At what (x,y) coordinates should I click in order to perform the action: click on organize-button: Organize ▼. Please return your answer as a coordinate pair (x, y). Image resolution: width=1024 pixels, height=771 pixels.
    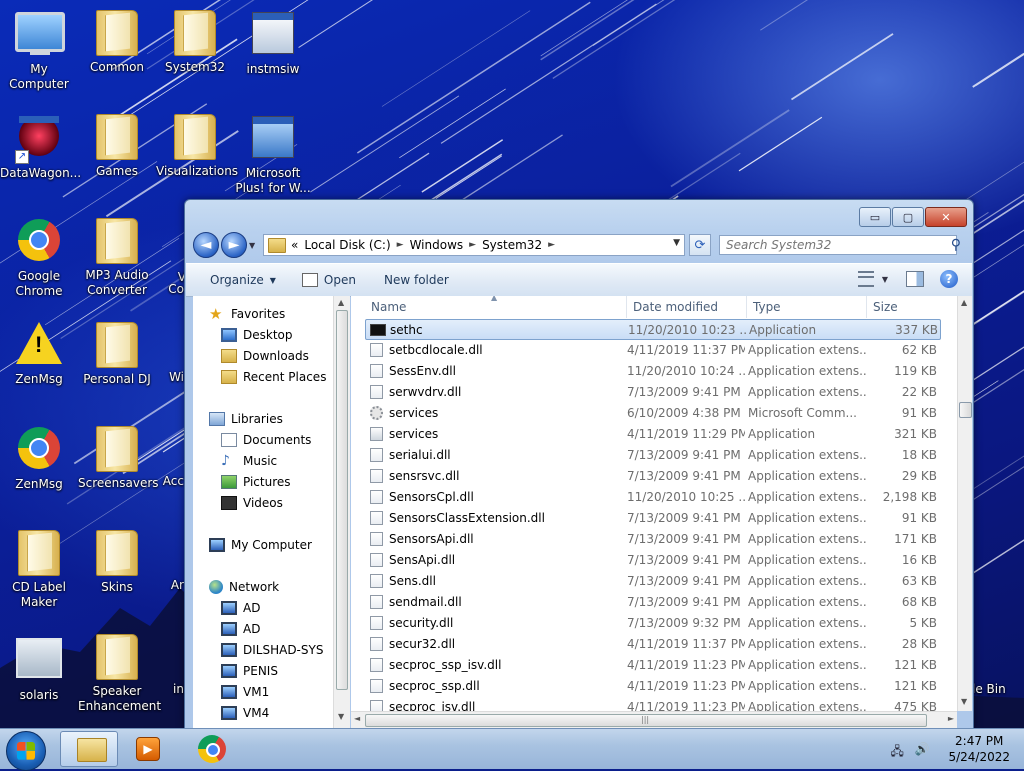
    Looking at the image, I should click on (243, 280).